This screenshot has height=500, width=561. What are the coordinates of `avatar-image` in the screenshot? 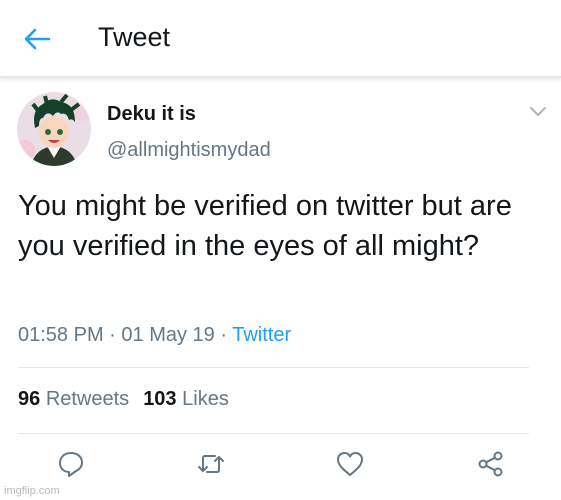 It's located at (54, 129).